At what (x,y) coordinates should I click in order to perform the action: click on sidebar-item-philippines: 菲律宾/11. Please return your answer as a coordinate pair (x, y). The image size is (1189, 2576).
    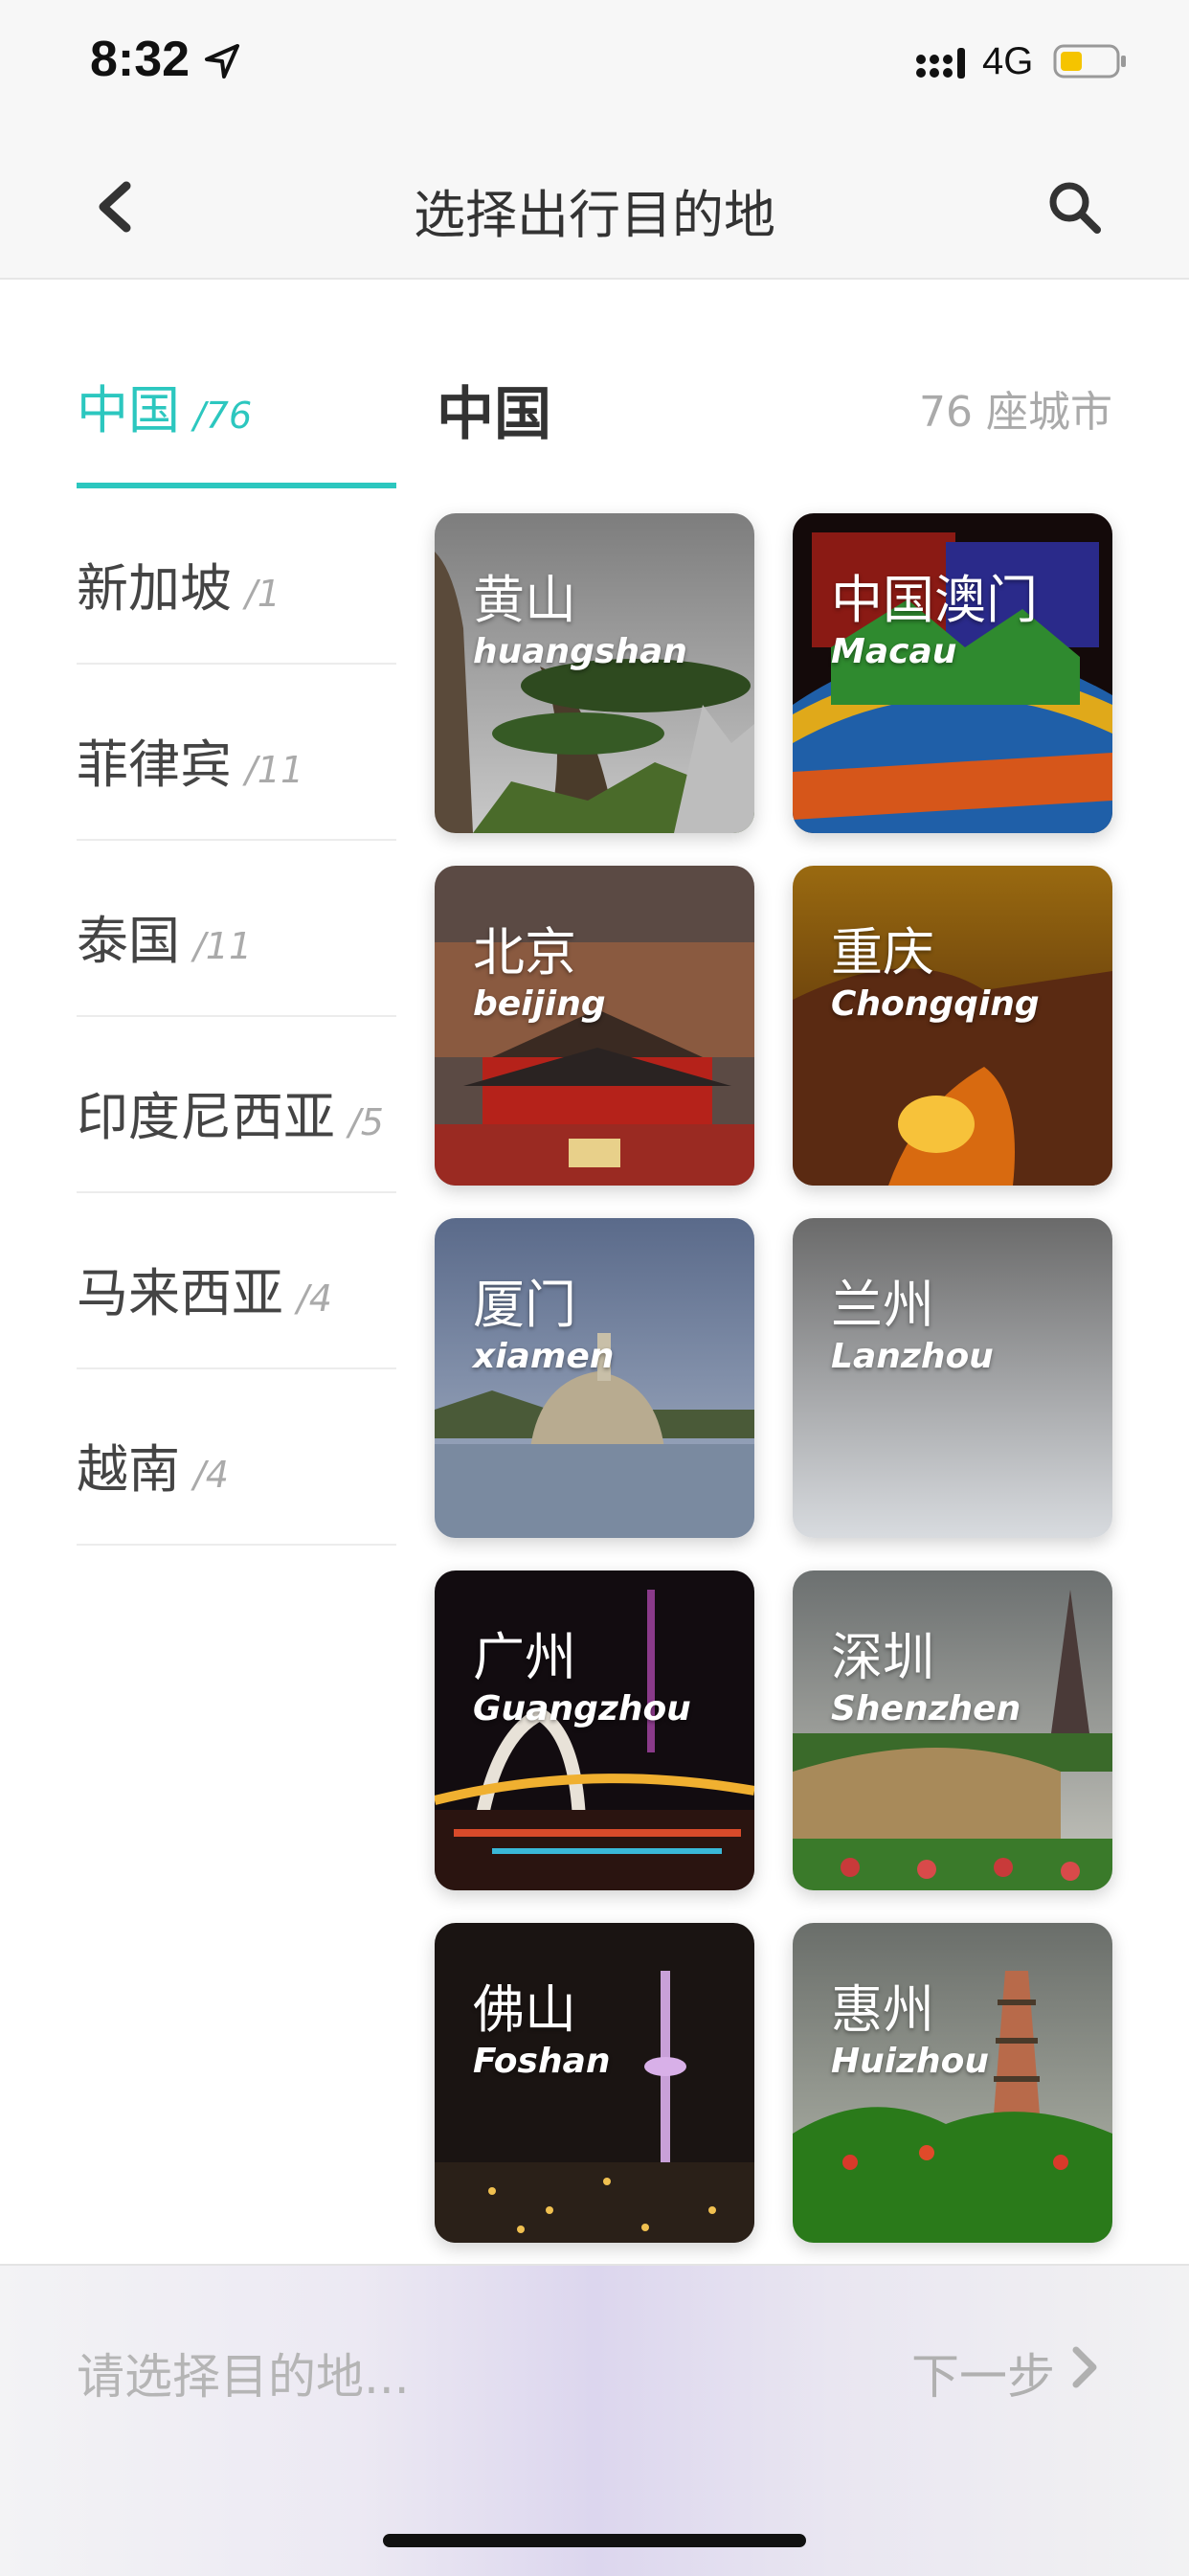
    Looking at the image, I should click on (236, 753).